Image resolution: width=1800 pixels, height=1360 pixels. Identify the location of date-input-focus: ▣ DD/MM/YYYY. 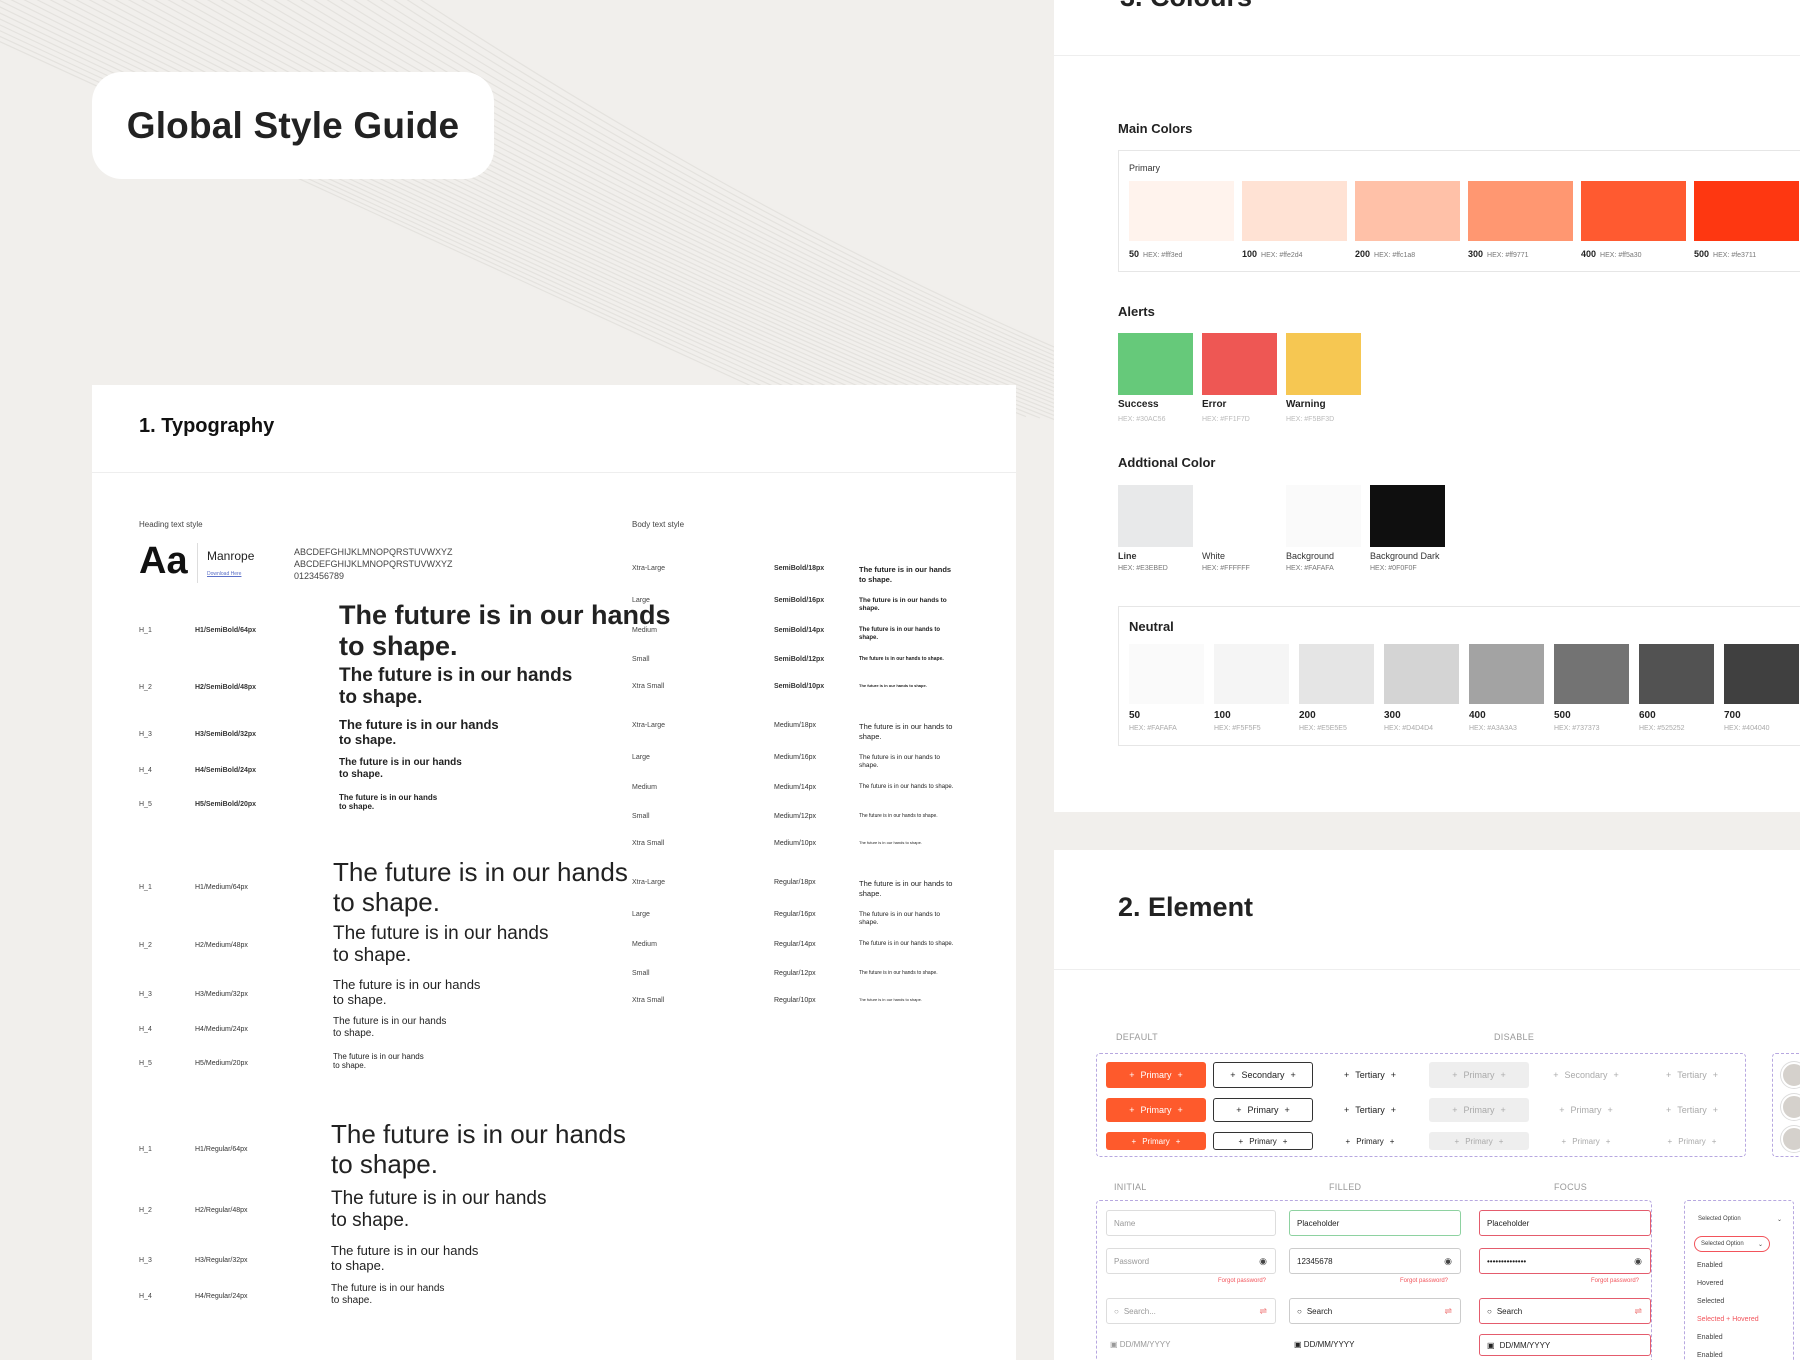
(1565, 1345).